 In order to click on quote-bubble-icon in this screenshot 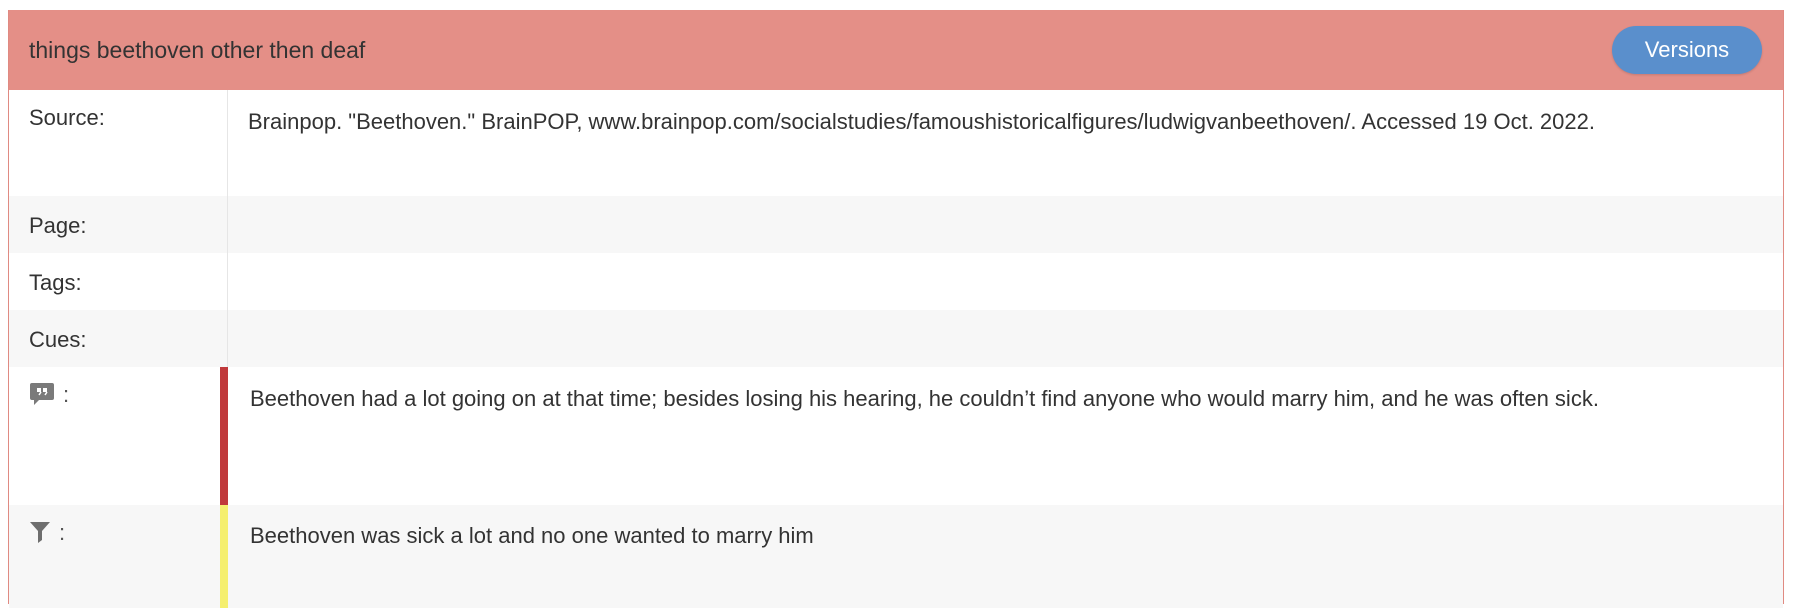, I will do `click(42, 394)`.